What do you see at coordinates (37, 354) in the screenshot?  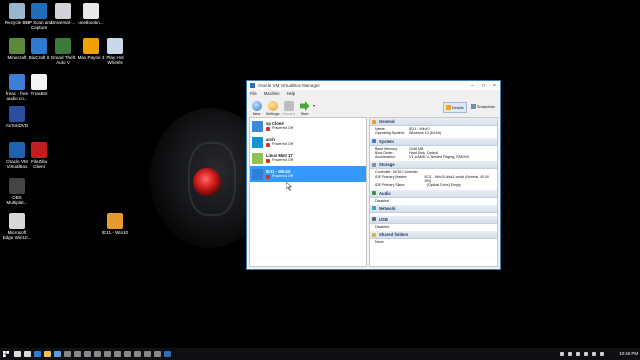 I see `taskbar-edge-icon` at bounding box center [37, 354].